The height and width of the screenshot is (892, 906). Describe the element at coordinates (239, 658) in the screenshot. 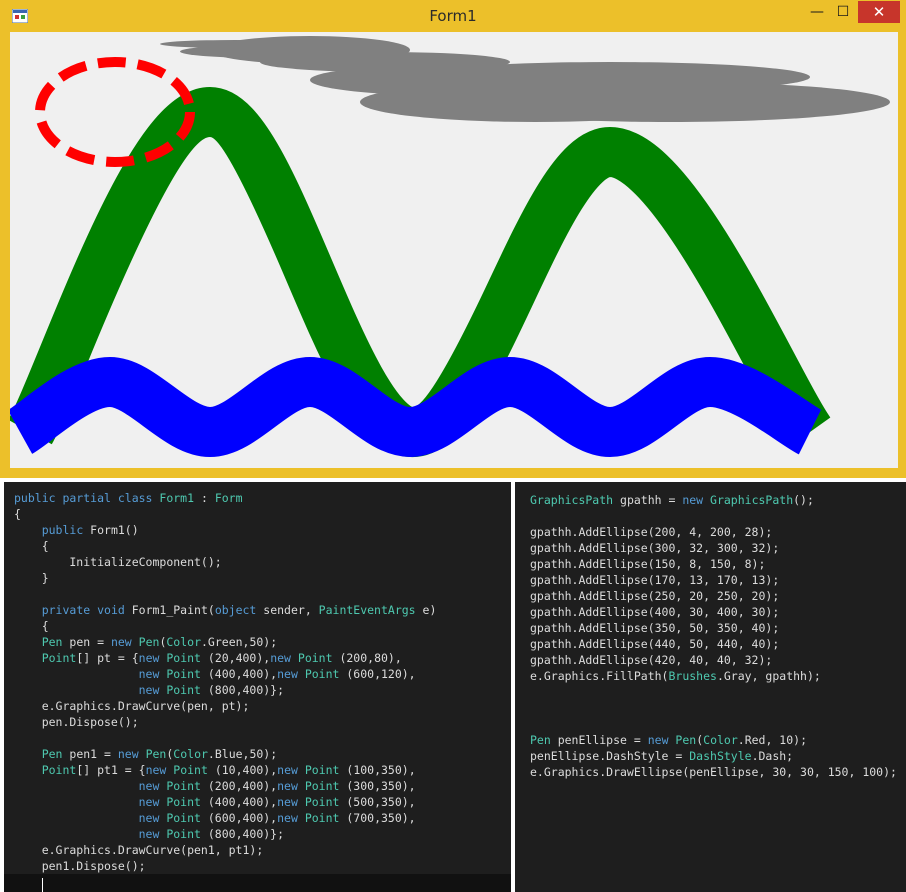

I see `code-token: (20,400),` at that location.